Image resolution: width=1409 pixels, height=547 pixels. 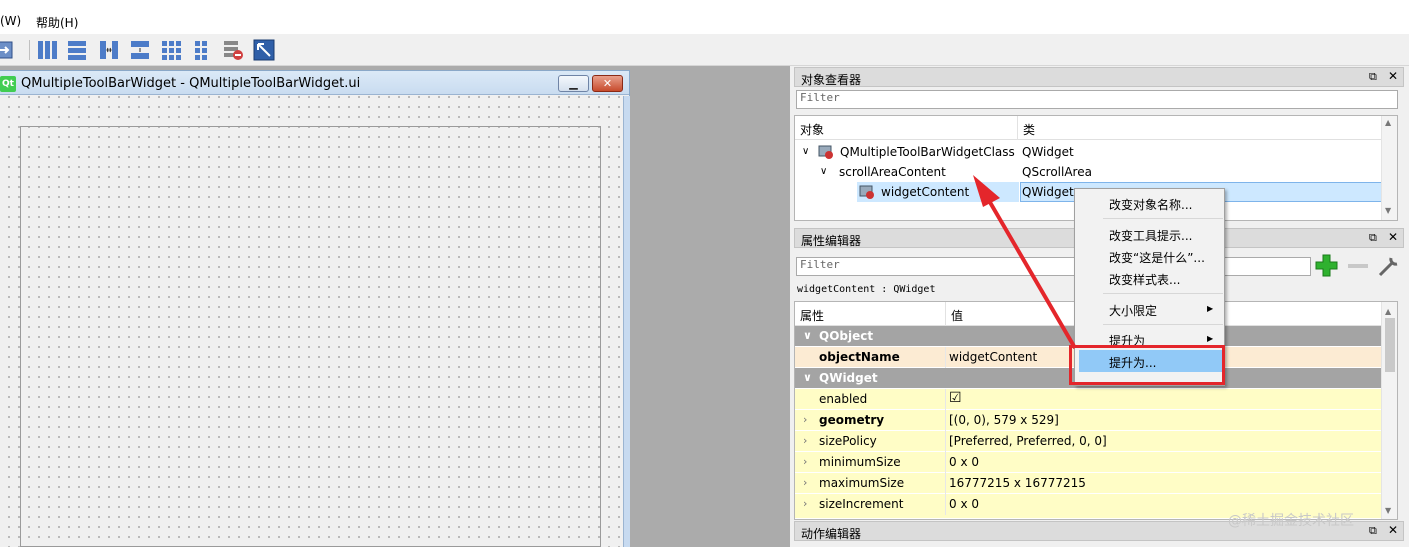 What do you see at coordinates (812, 315) in the screenshot?
I see `column-property: 属性` at bounding box center [812, 315].